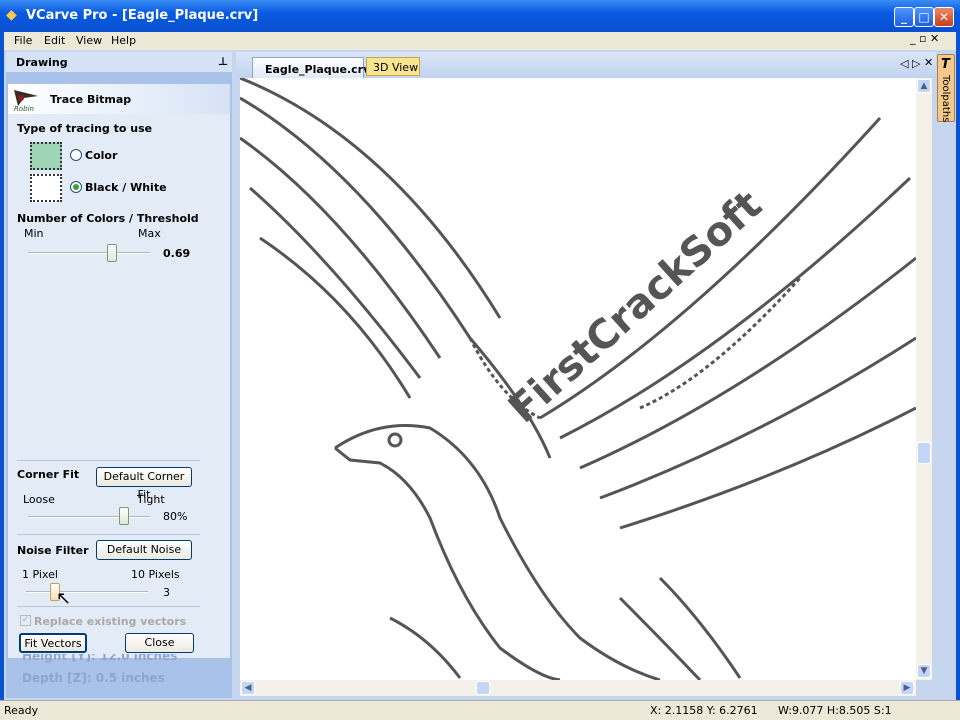 This screenshot has width=960, height=720. Describe the element at coordinates (76, 155) in the screenshot. I see `radio-color` at that location.